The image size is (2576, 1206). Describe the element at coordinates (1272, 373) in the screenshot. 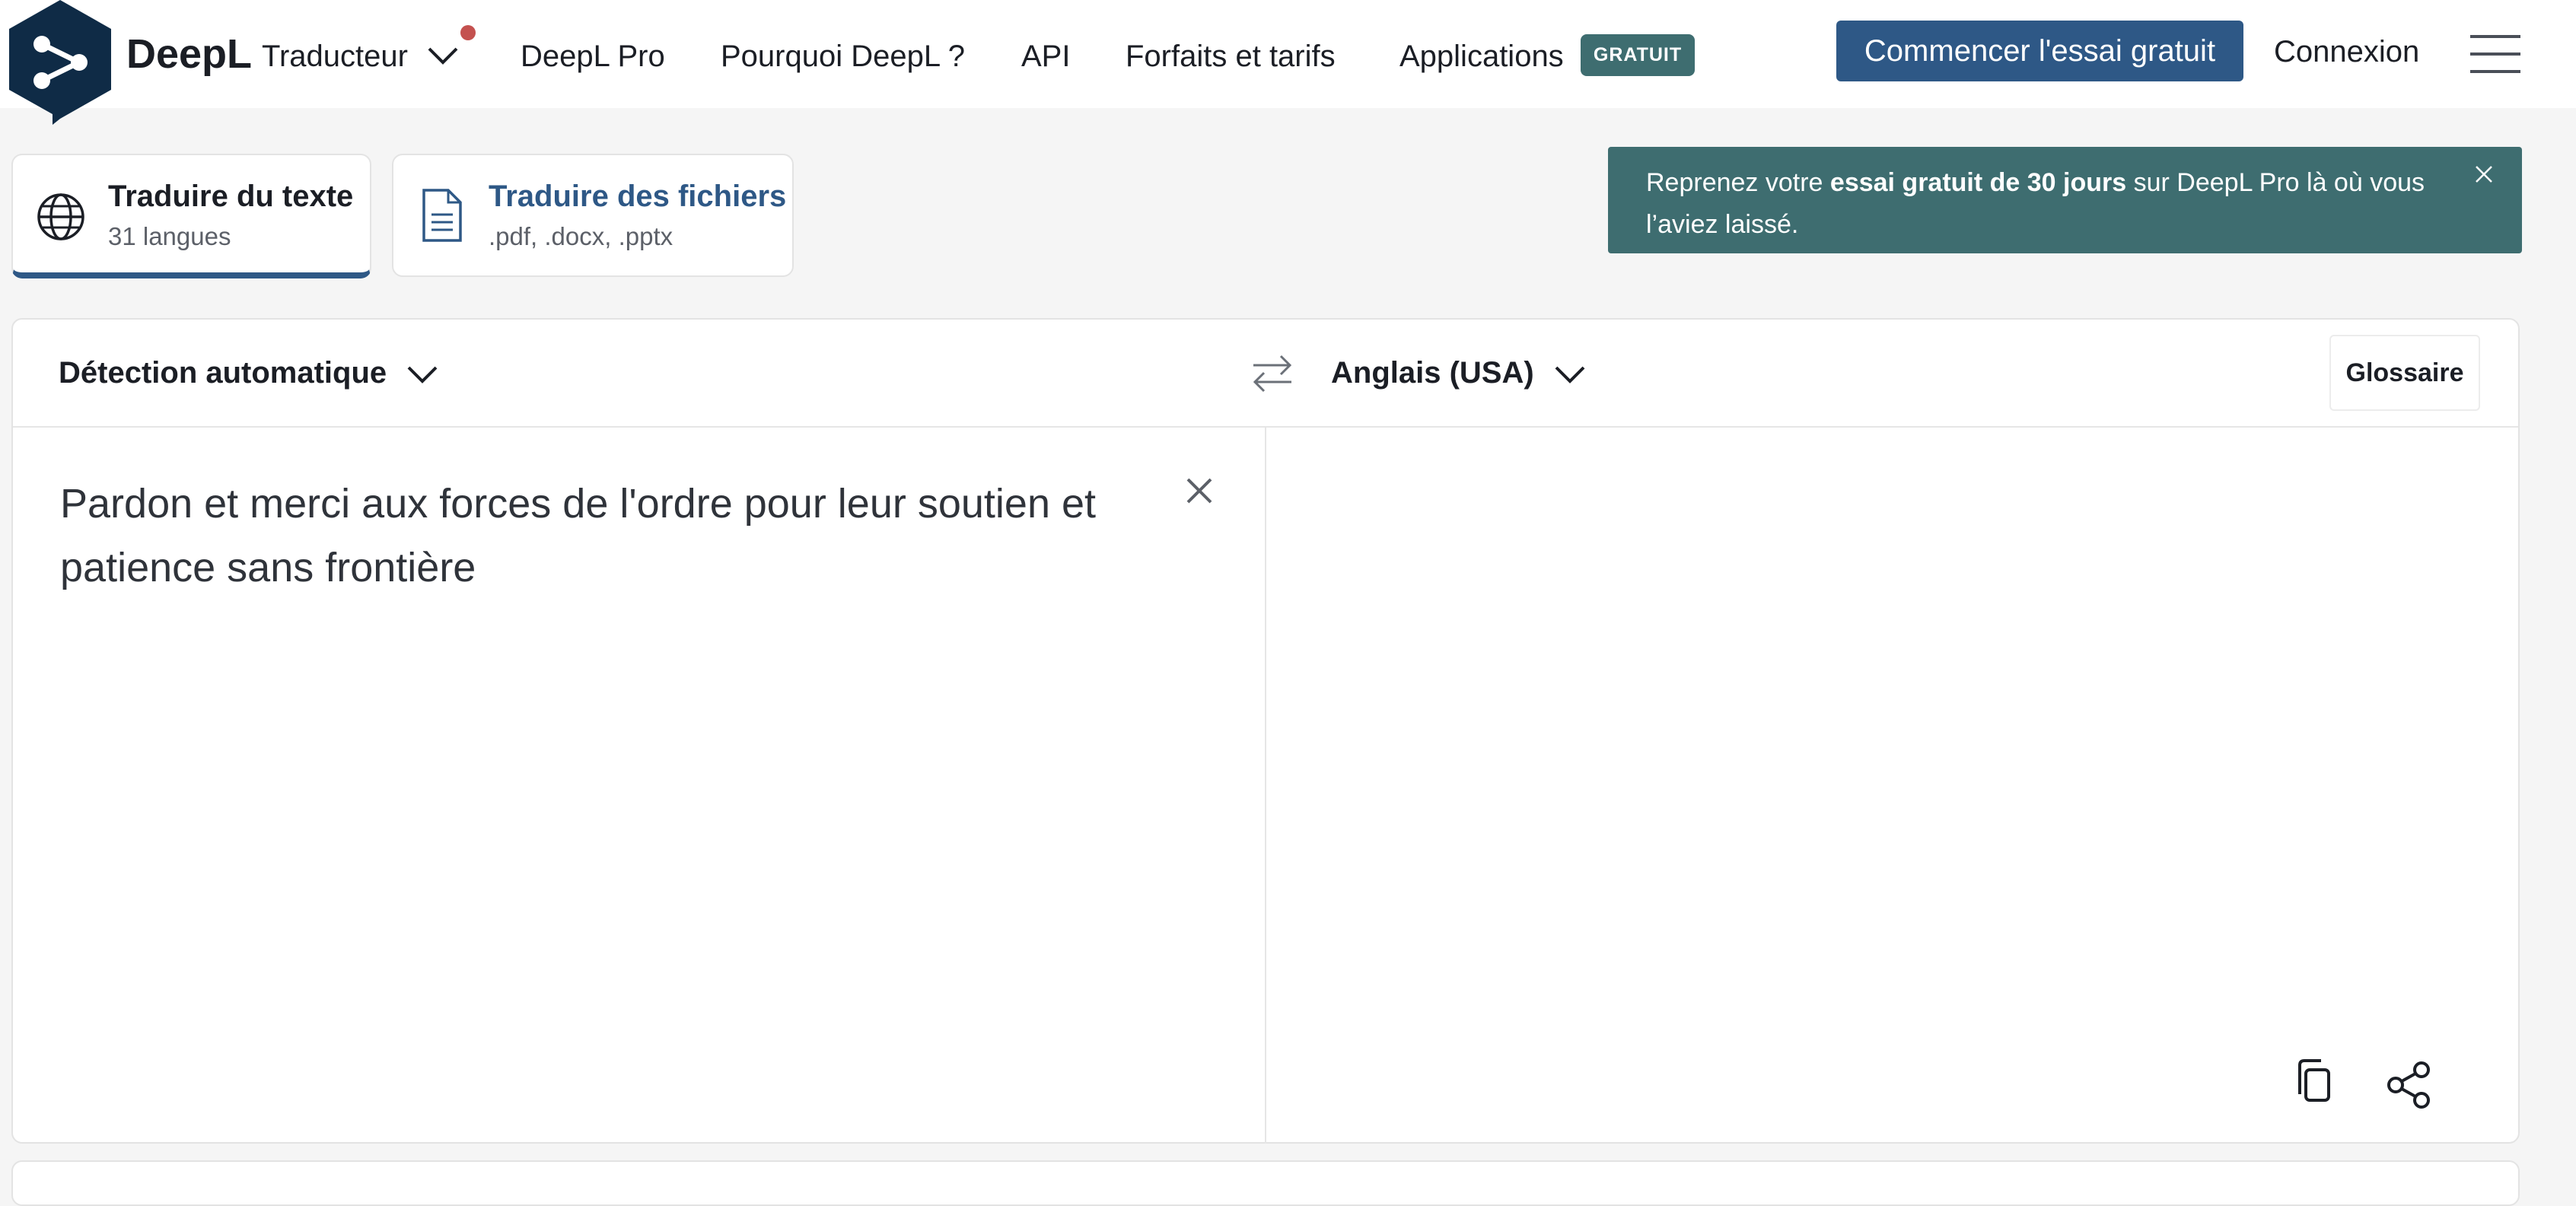

I see `swap-icon` at that location.